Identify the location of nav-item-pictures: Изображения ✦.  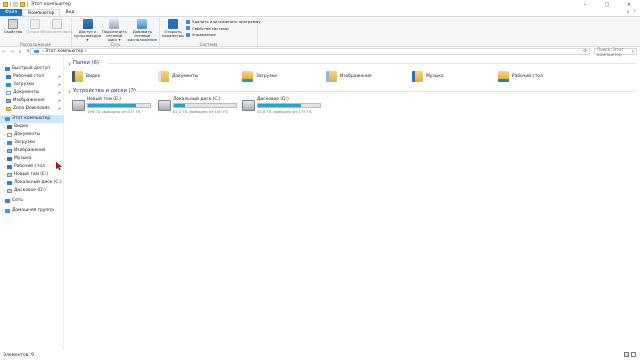
(32, 101).